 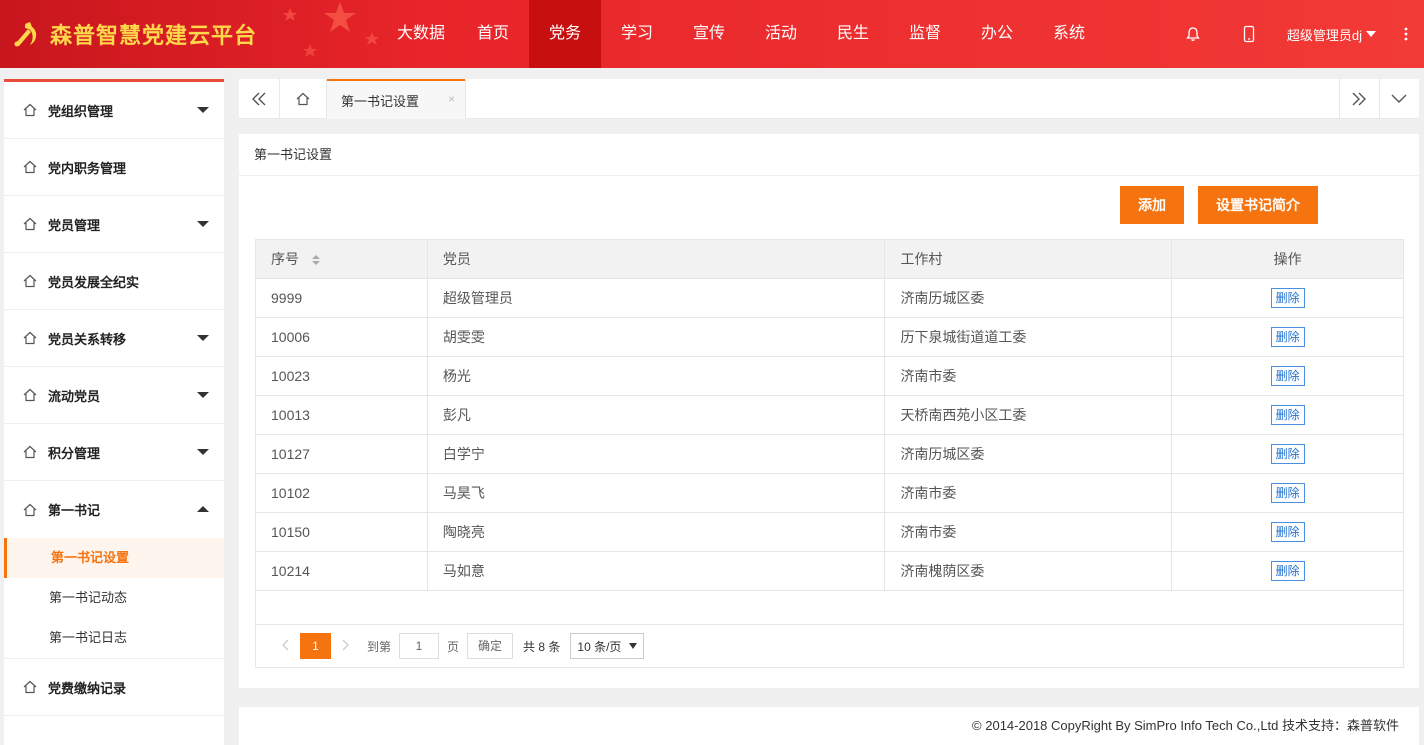 I want to click on nav-item-study: 学习, so click(x=637, y=34).